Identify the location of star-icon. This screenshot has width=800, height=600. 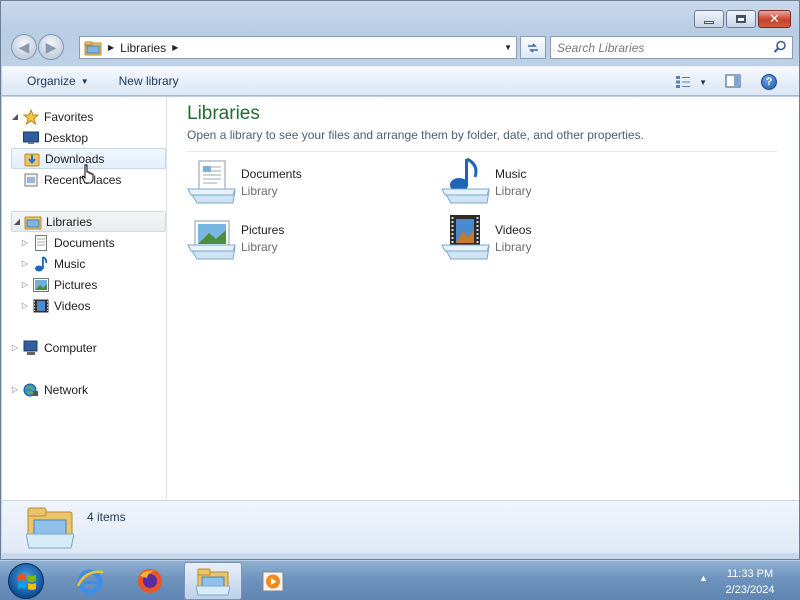
(31, 116).